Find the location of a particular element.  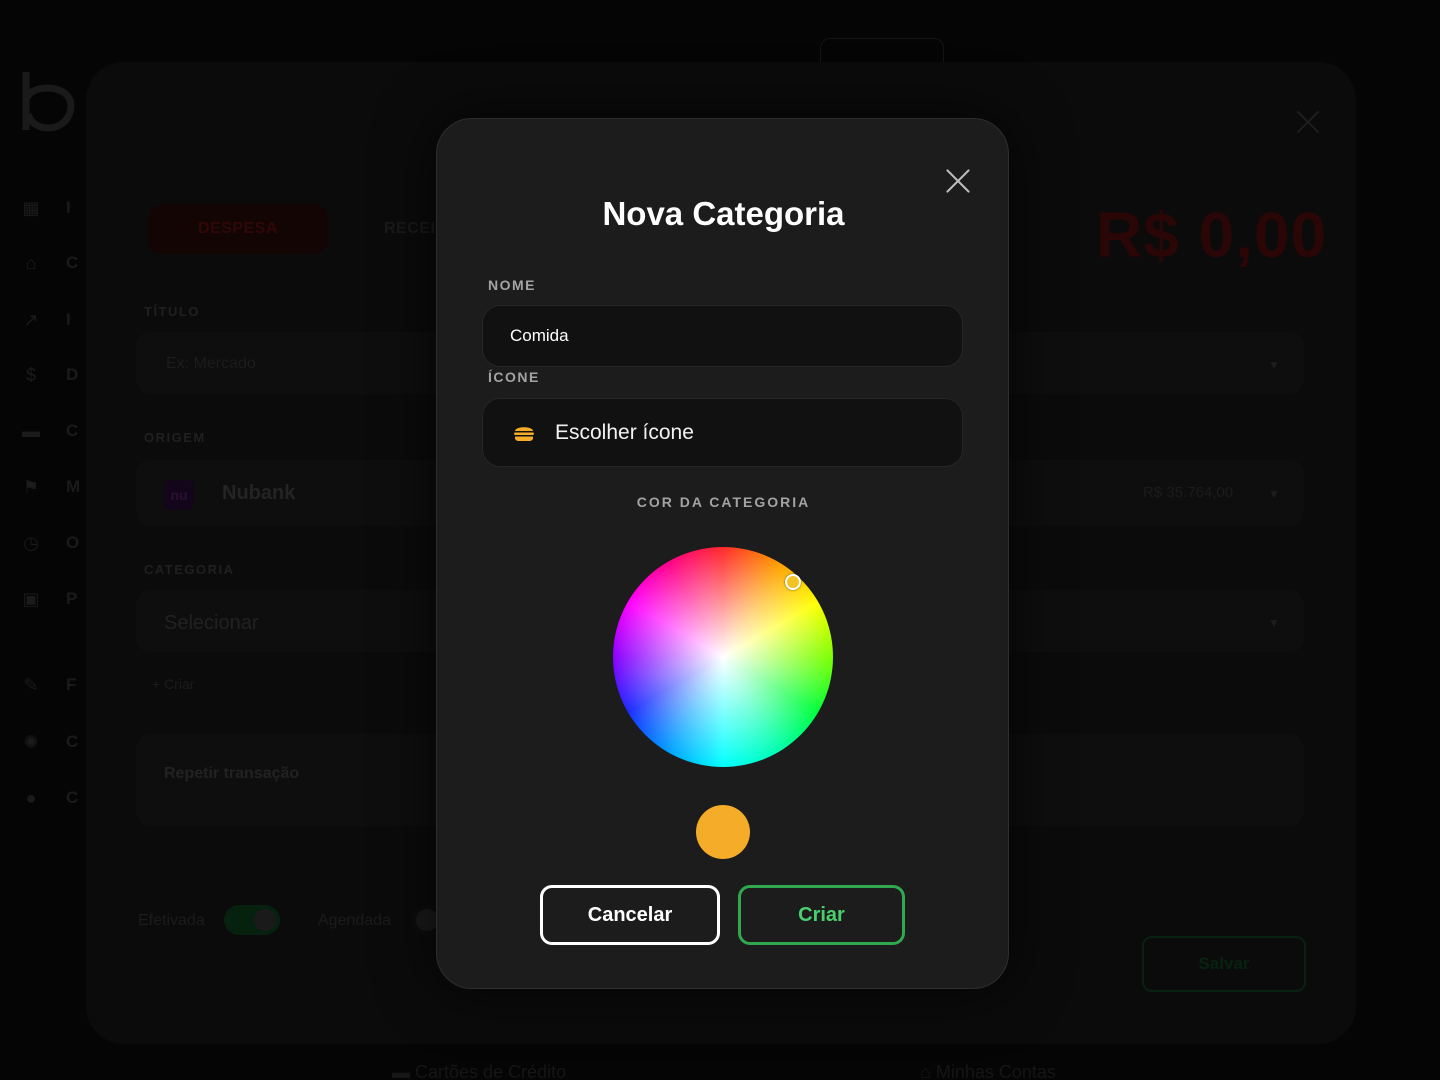

repetir-label: Repetir transação is located at coordinates (232, 773).